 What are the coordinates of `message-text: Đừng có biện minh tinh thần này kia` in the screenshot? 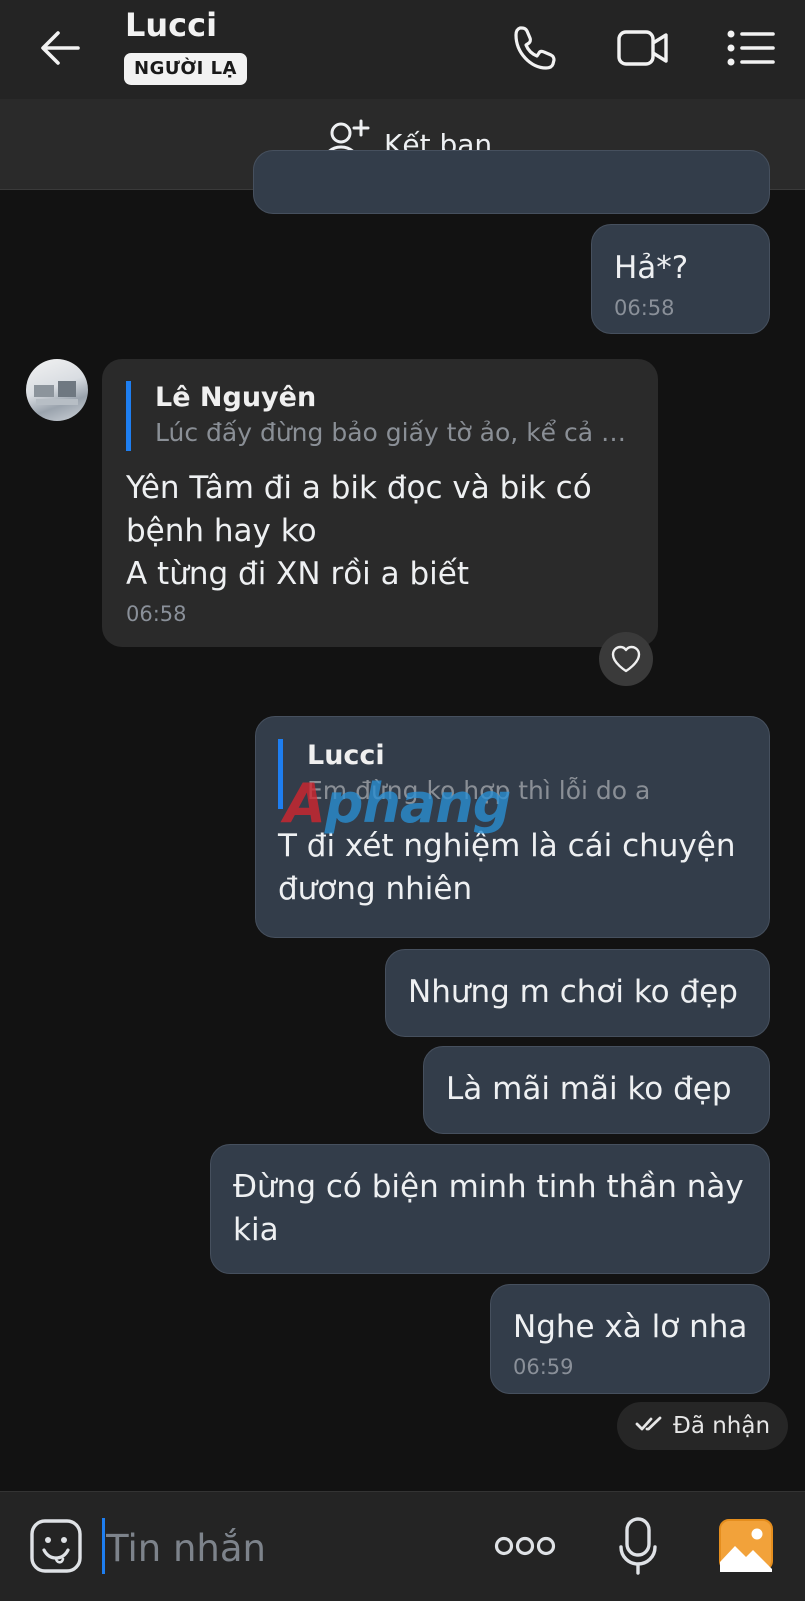 It's located at (488, 1208).